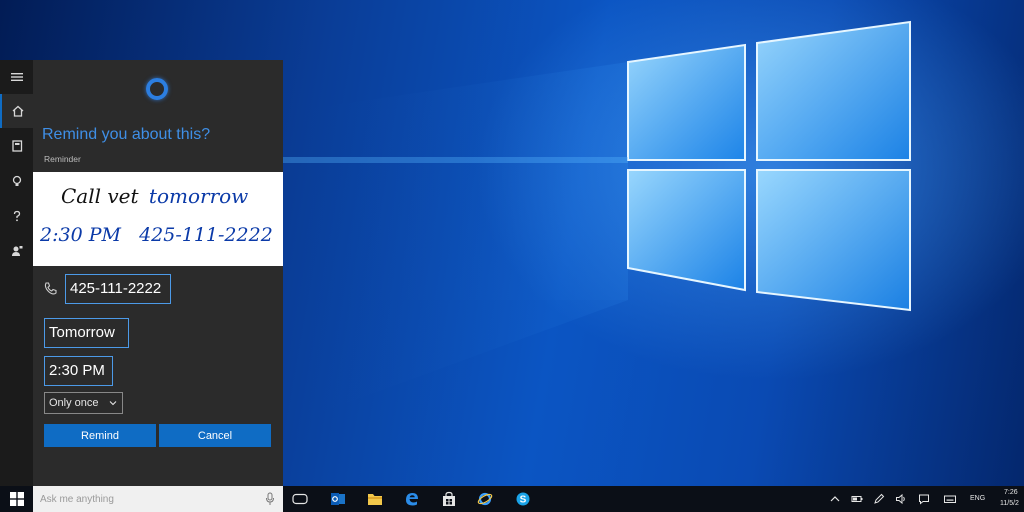 The height and width of the screenshot is (512, 1024). I want to click on windows-start-icon, so click(16, 499).